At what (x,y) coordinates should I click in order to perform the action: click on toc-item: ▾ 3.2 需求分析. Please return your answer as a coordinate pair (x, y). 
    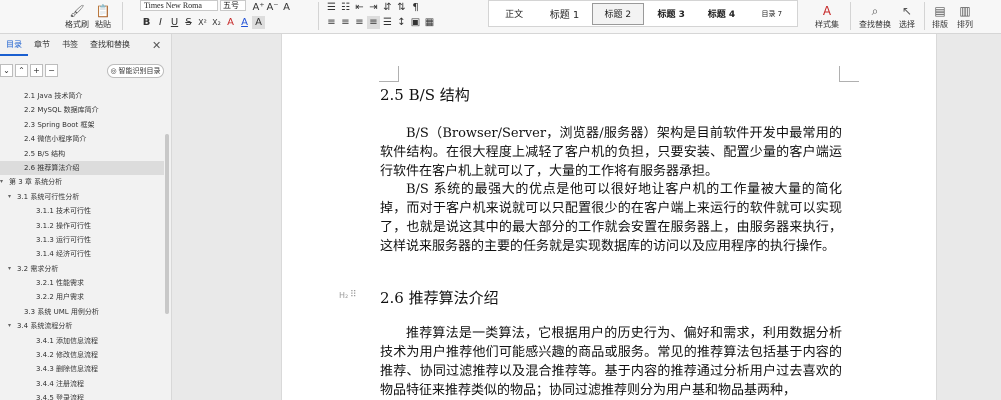
    Looking at the image, I should click on (82, 269).